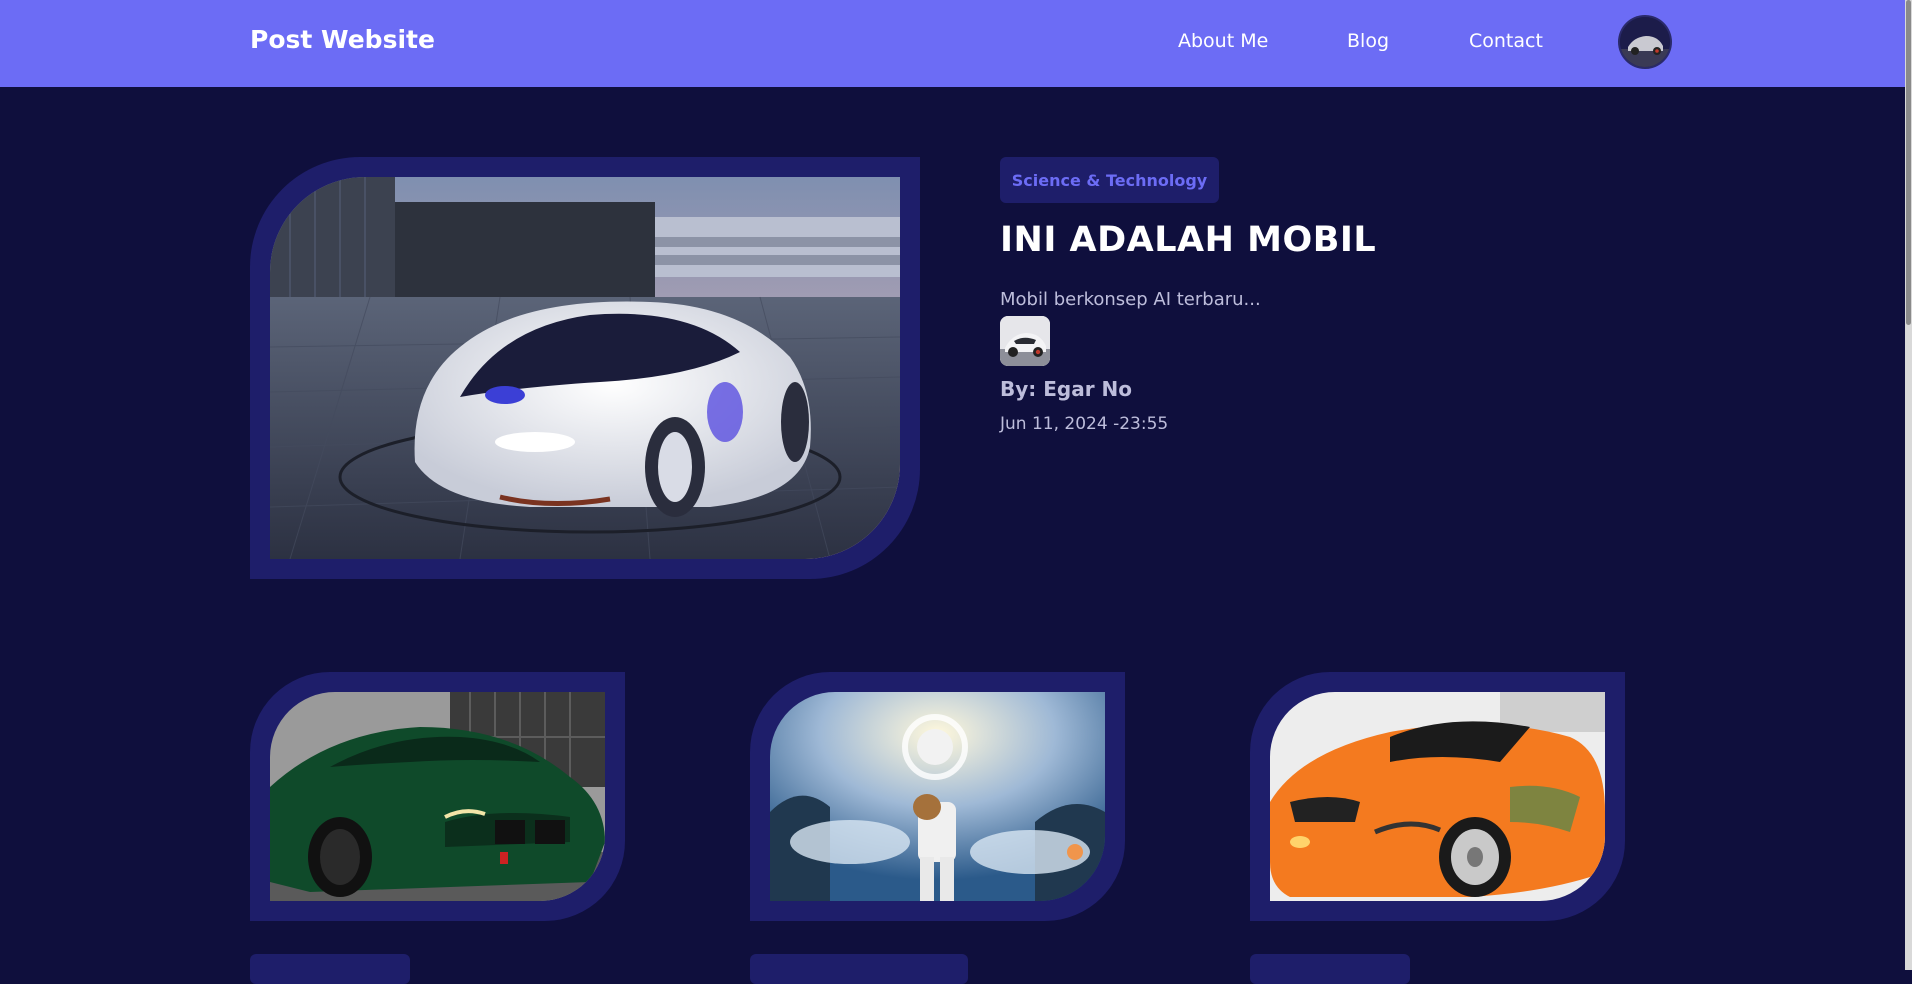 This screenshot has width=1912, height=984. I want to click on nav-link-about-me: About Me, so click(1223, 41).